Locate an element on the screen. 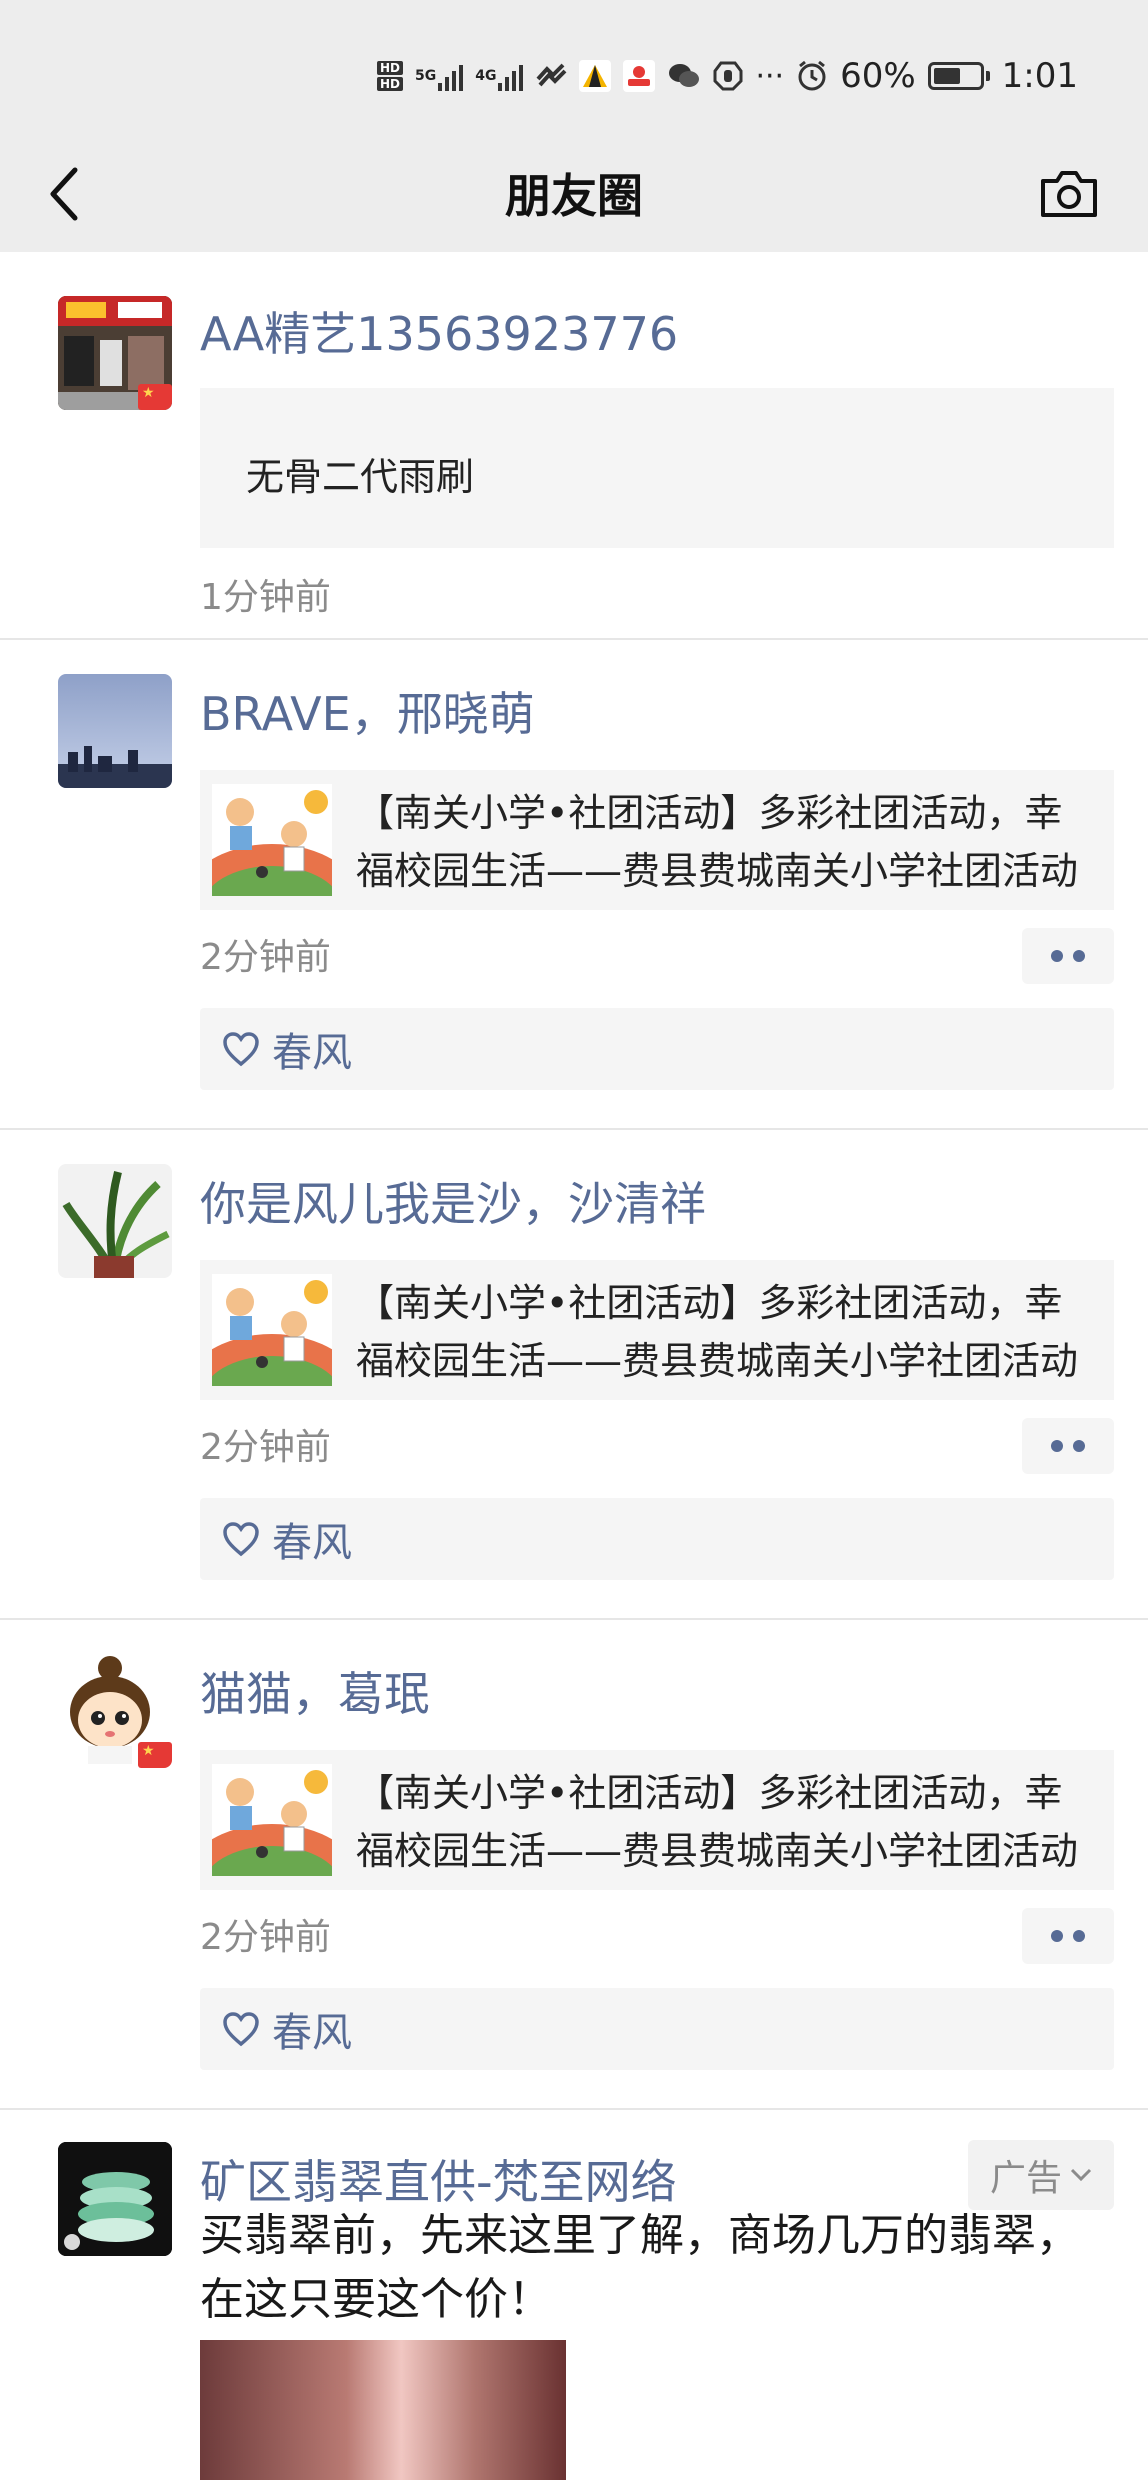 The image size is (1148, 2492). navigation-bar: 朋友圈 is located at coordinates (574, 196).